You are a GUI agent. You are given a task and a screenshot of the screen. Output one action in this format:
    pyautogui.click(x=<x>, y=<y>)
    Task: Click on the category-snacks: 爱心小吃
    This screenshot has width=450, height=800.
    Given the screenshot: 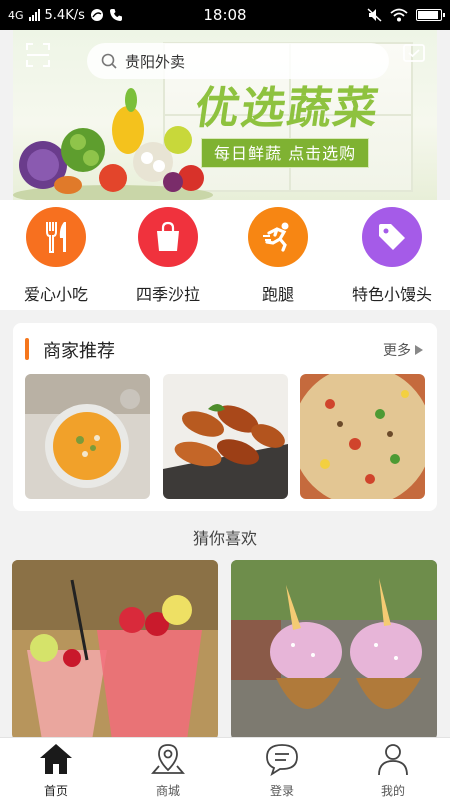 What is the action you would take?
    pyautogui.click(x=56, y=256)
    